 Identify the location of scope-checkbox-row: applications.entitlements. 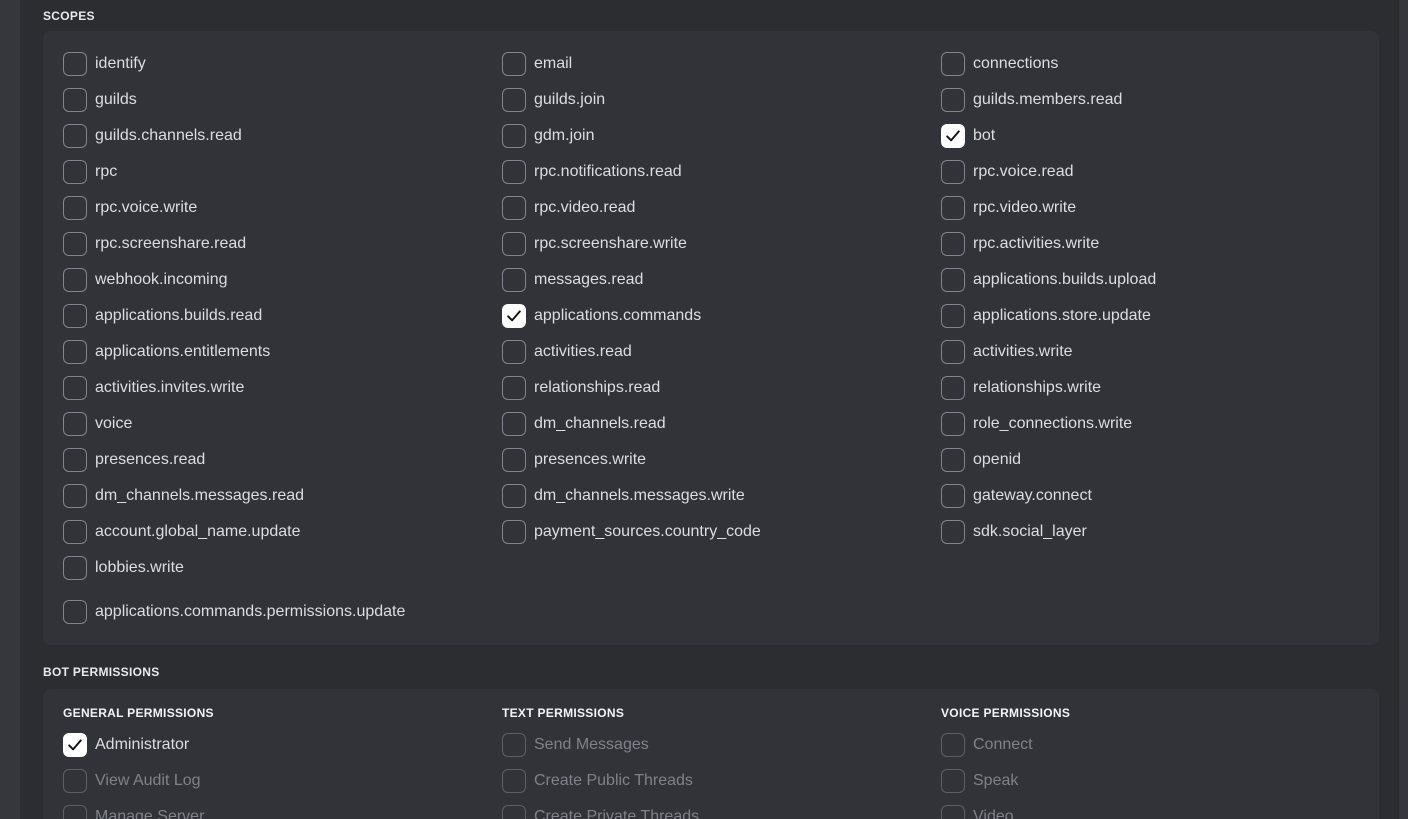
(282, 352).